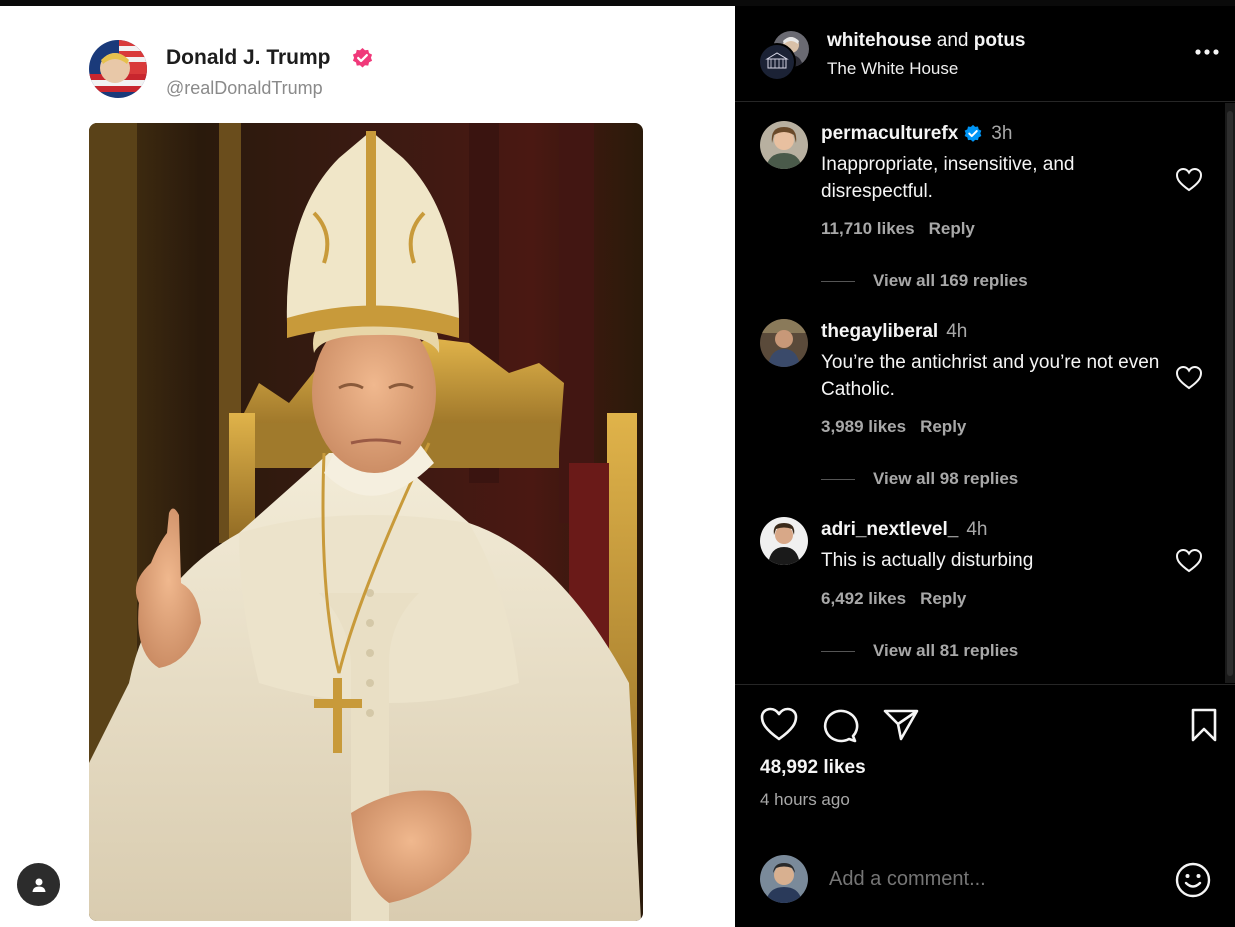  I want to click on header-accounts: whitehouse and potus, so click(926, 41).